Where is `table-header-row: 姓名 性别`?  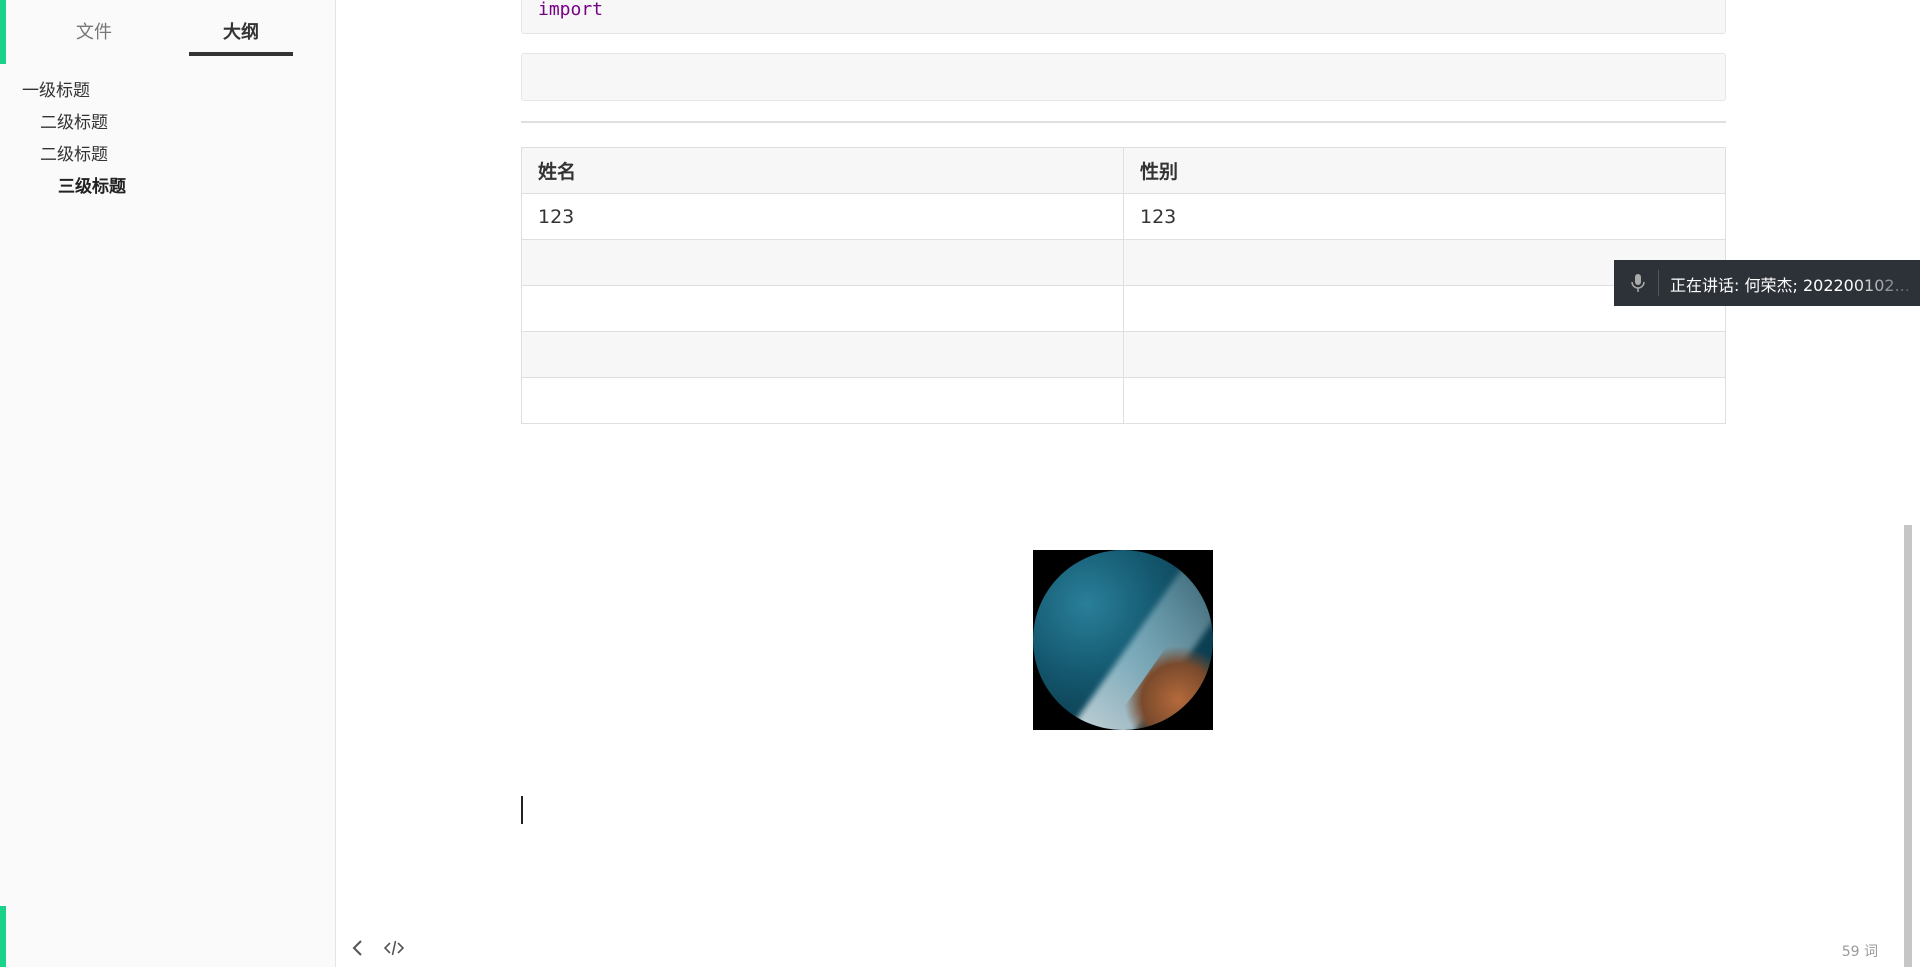
table-header-row: 姓名 性别 is located at coordinates (1123, 170).